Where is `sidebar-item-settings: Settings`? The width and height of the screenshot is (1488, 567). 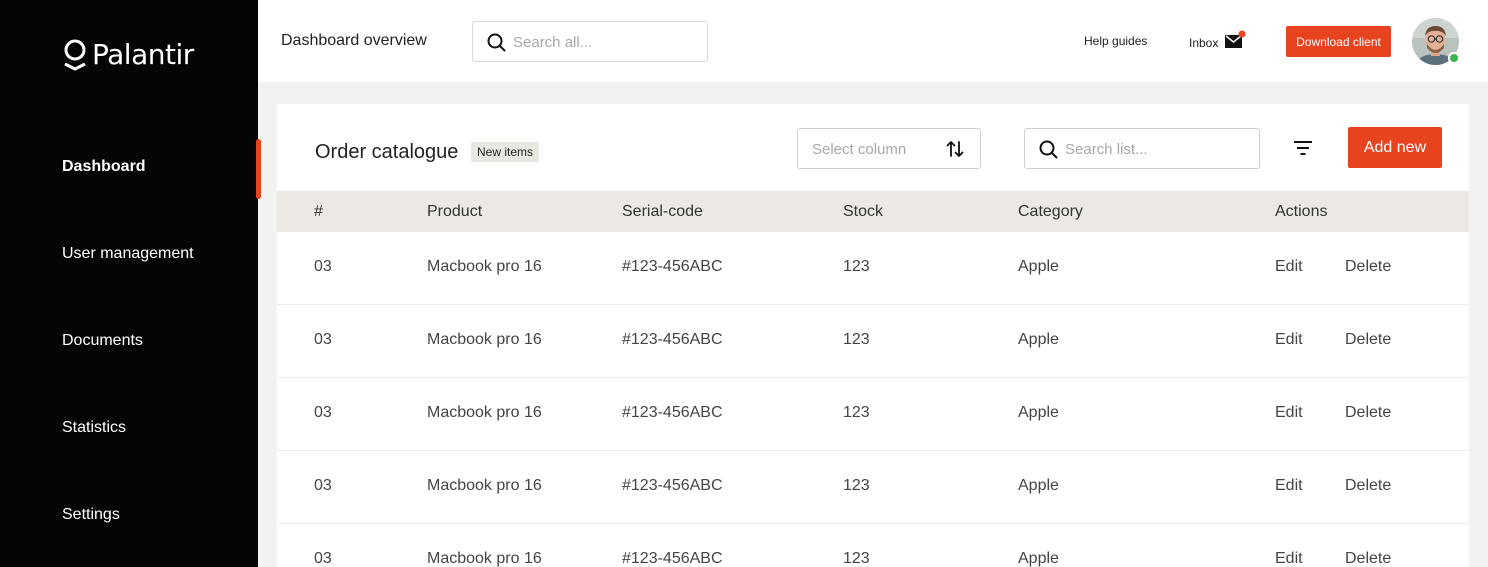 sidebar-item-settings: Settings is located at coordinates (91, 515).